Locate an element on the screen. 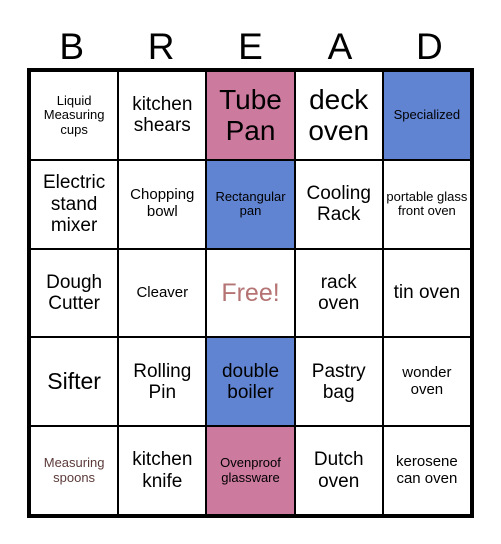  bingo-cell-label: Electric stand mixer is located at coordinates (74, 204).